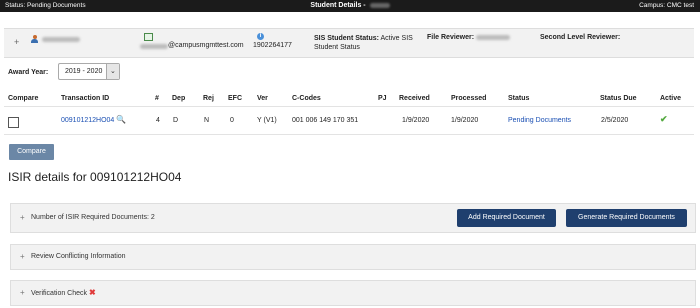 The width and height of the screenshot is (700, 308). What do you see at coordinates (353, 257) in the screenshot?
I see `review-conflicting-panel: + Review Conflicting Information` at bounding box center [353, 257].